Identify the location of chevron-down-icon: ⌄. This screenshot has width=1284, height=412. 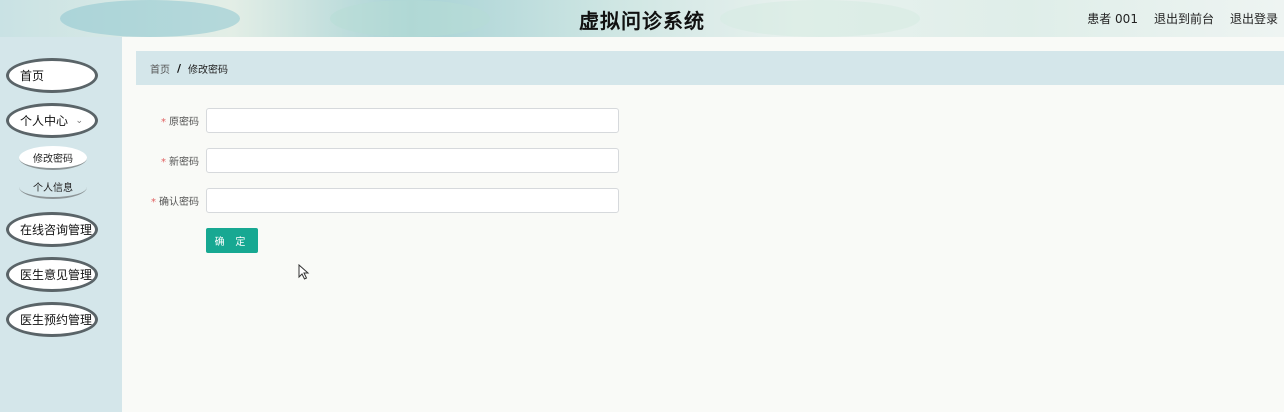
(79, 121).